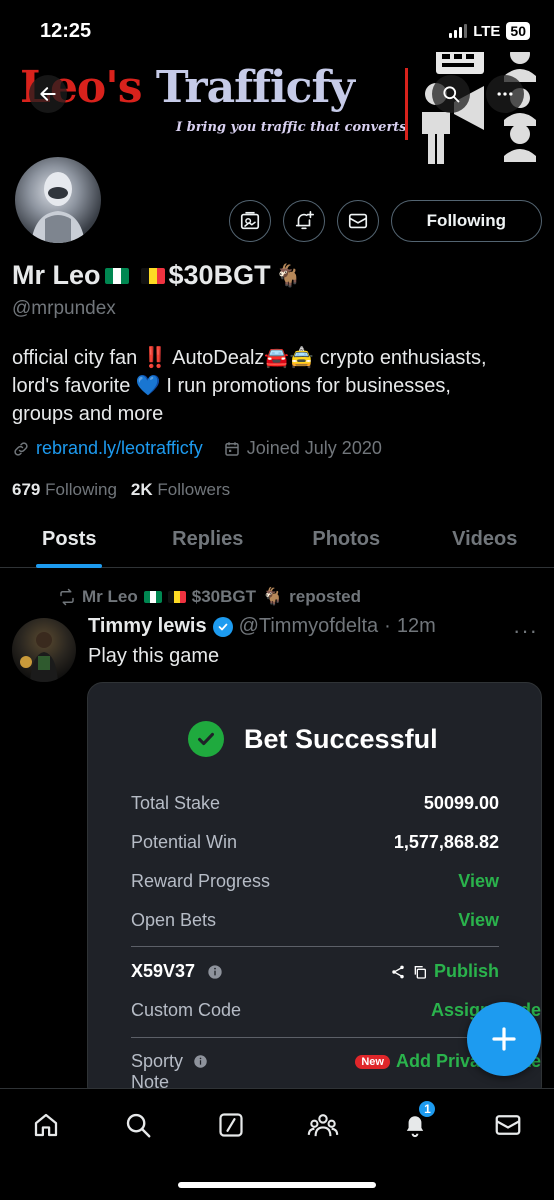 This screenshot has height=1200, width=554. Describe the element at coordinates (56, 275) in the screenshot. I see `display-name-text: Mr Leo` at that location.